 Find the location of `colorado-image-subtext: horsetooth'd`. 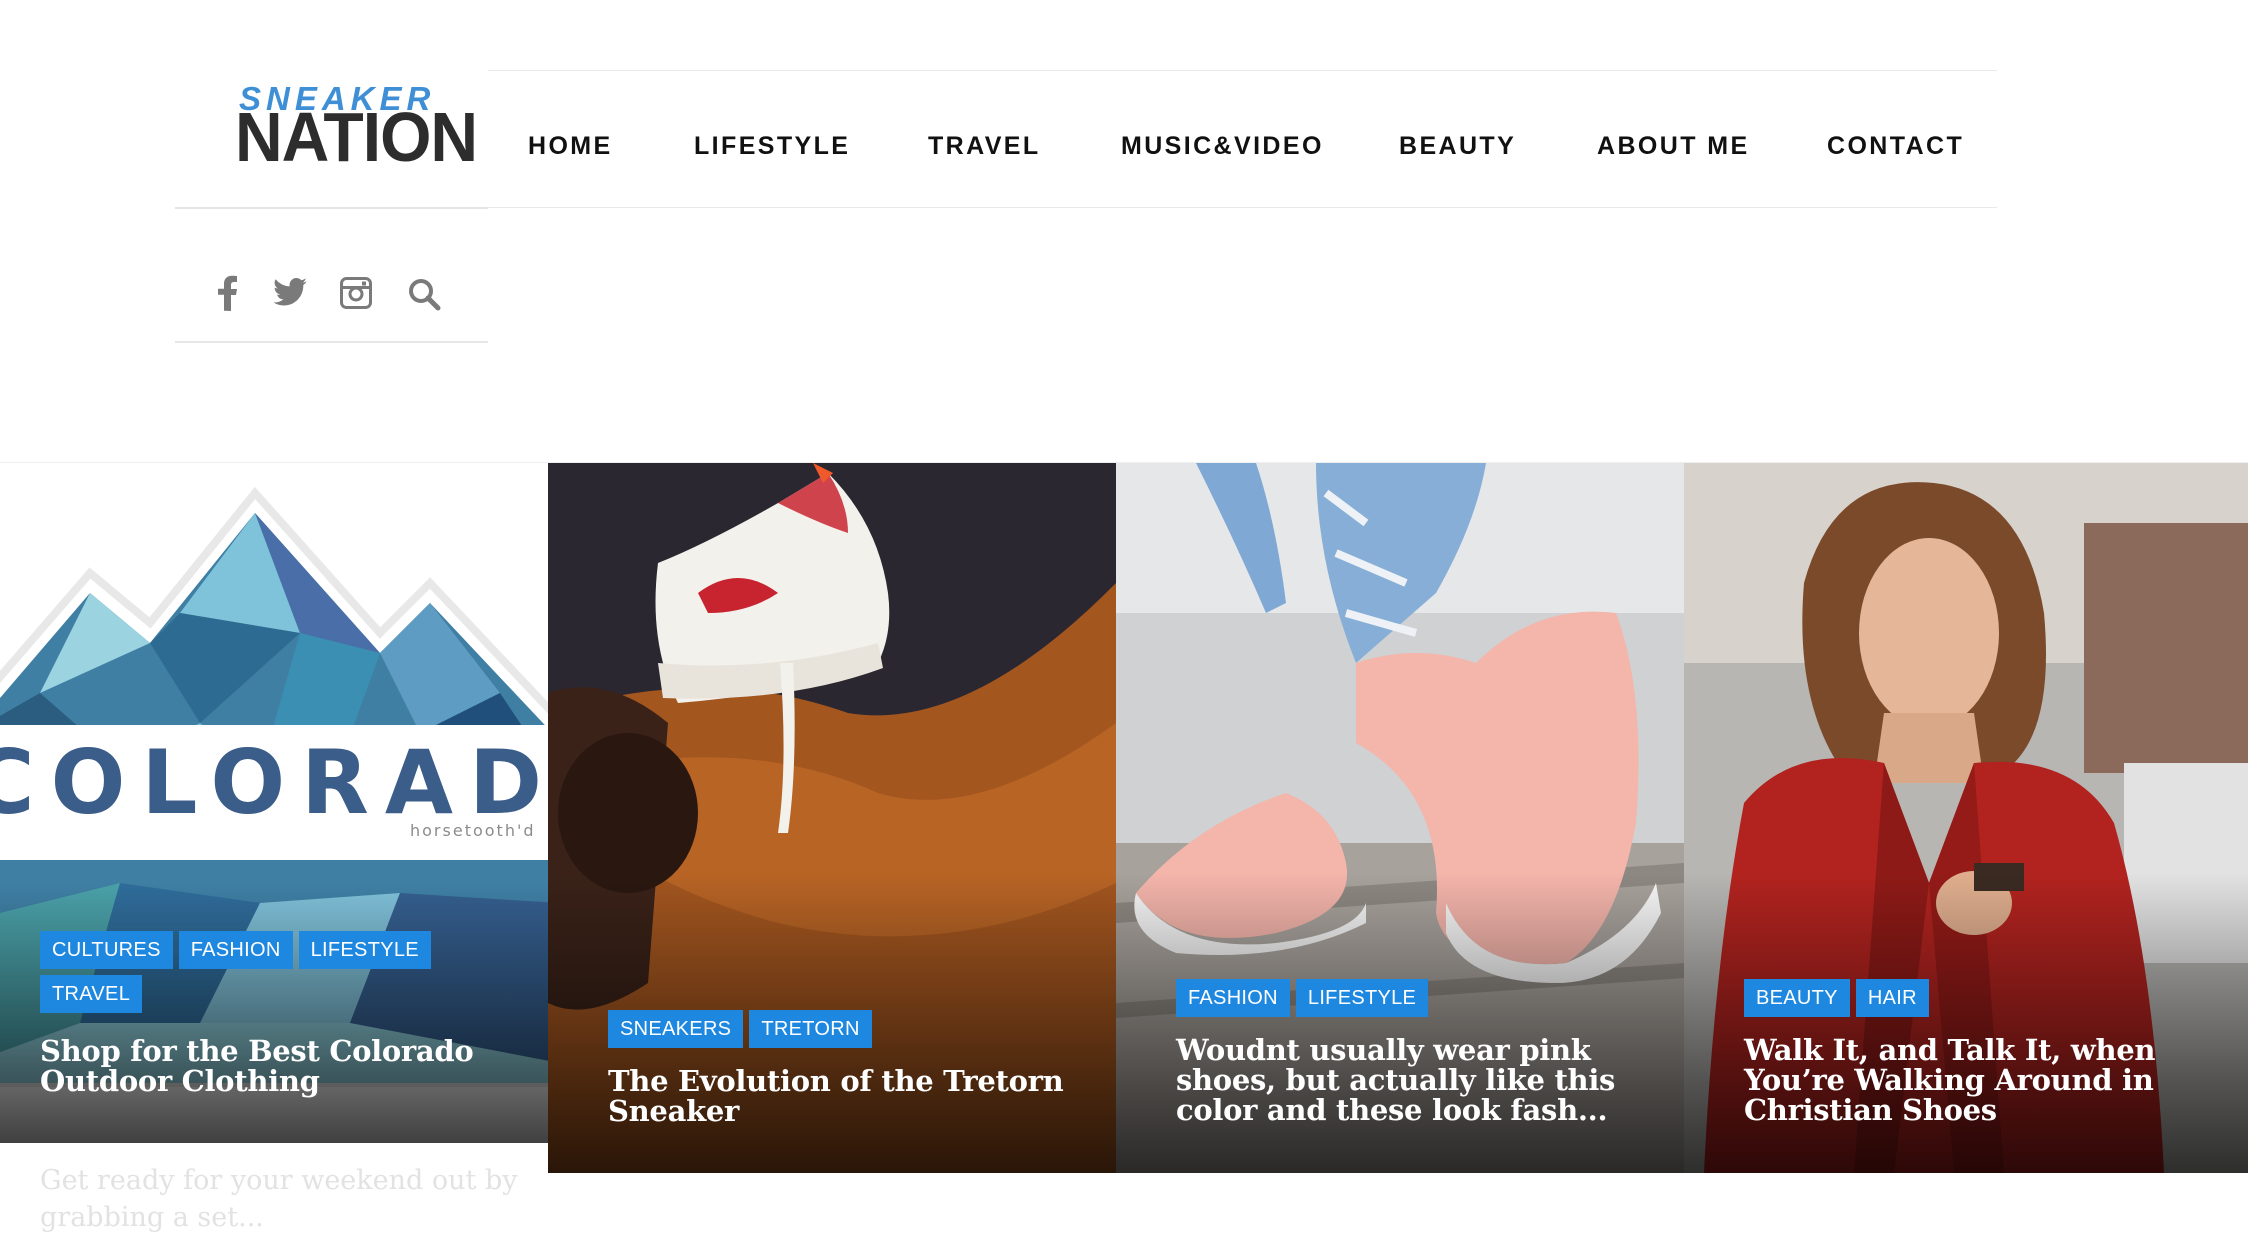

colorado-image-subtext: horsetooth'd is located at coordinates (473, 830).